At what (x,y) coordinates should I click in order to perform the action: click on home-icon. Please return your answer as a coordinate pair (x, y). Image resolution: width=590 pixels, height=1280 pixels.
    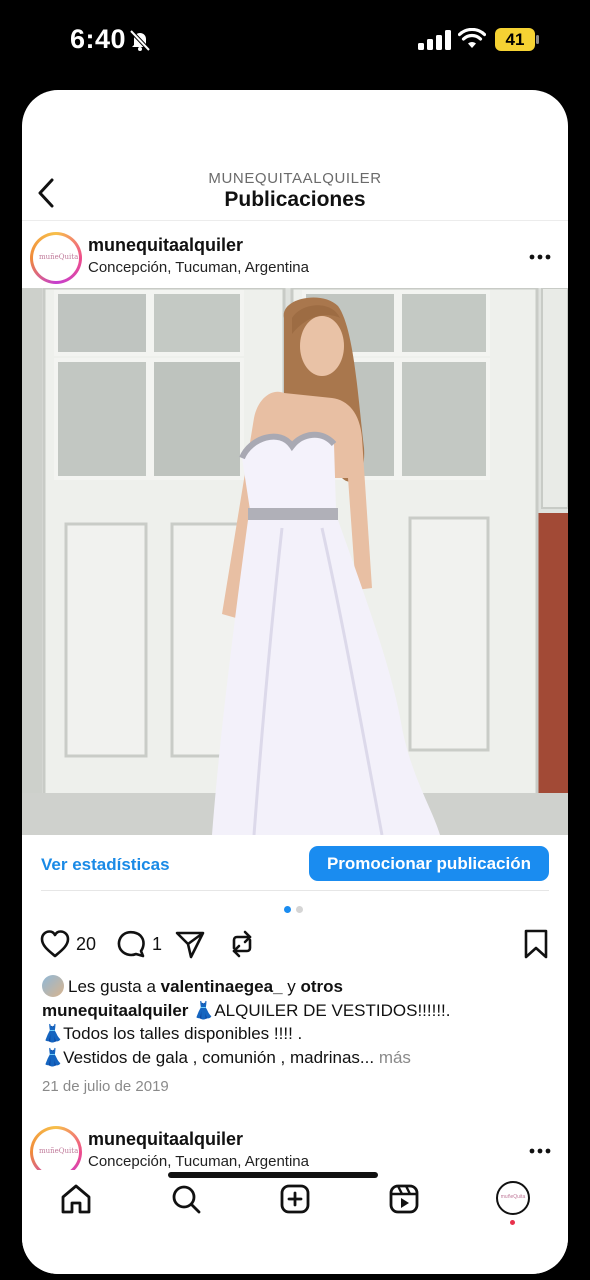
    Looking at the image, I should click on (76, 1199).